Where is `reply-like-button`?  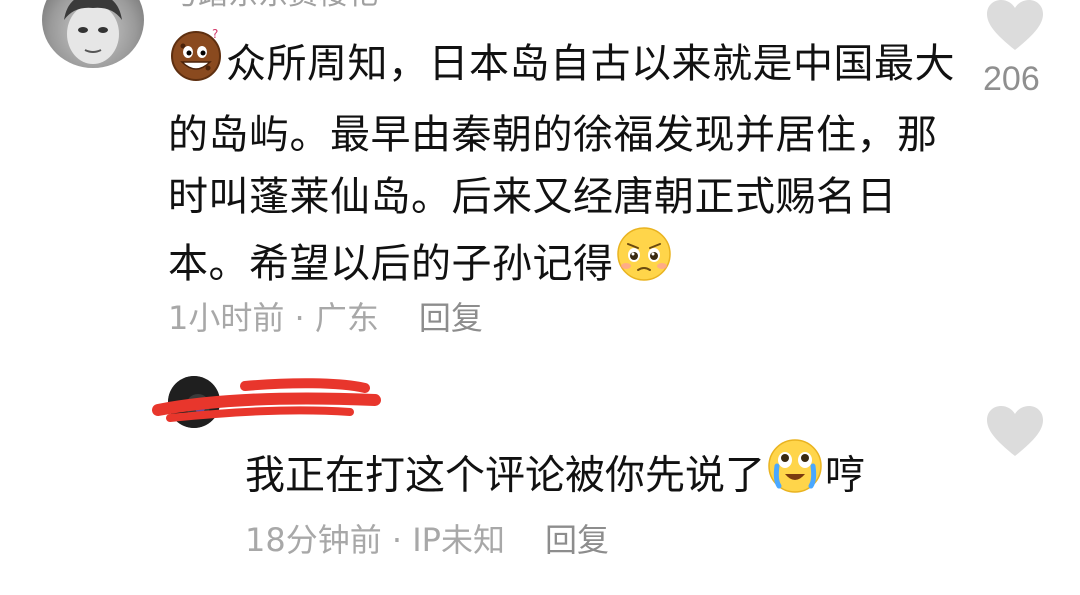
reply-like-button is located at coordinates (1015, 432).